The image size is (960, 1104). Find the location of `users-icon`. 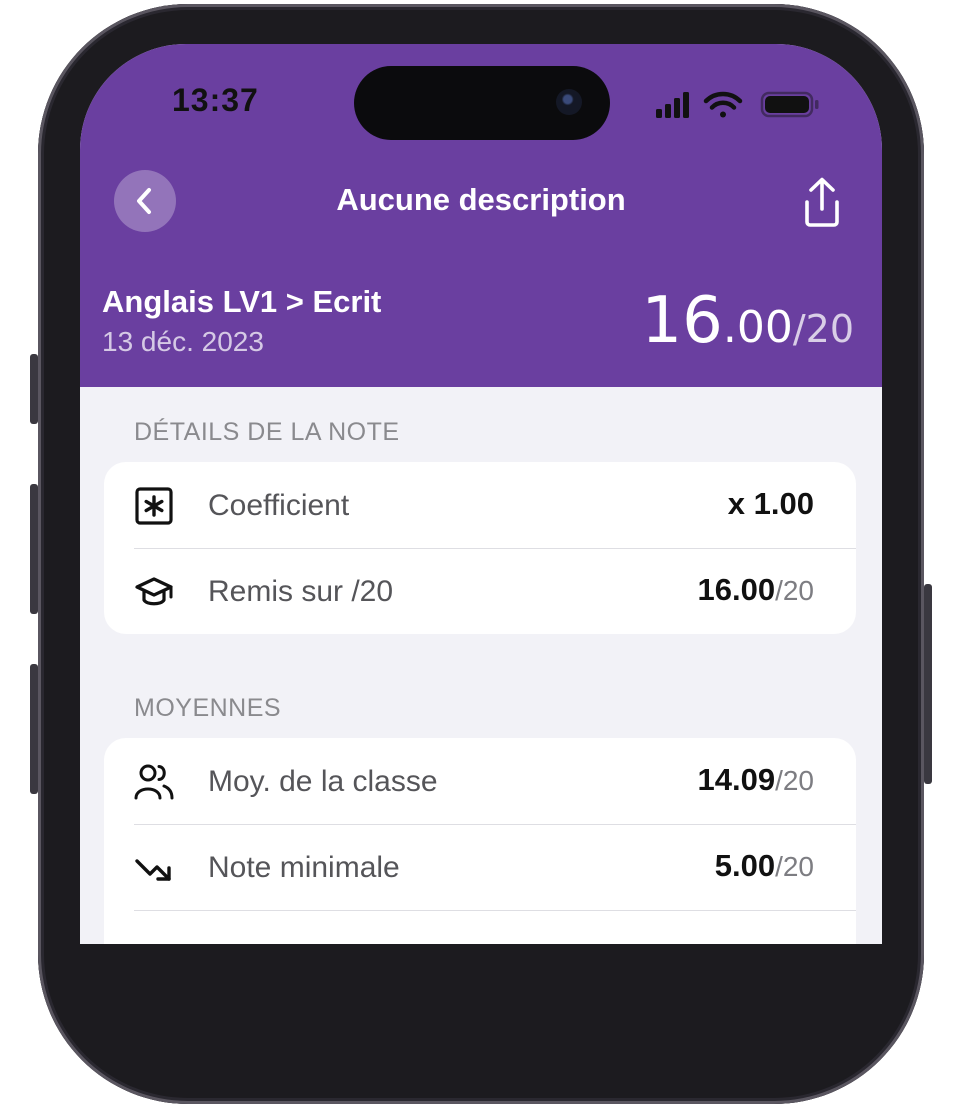

users-icon is located at coordinates (154, 782).